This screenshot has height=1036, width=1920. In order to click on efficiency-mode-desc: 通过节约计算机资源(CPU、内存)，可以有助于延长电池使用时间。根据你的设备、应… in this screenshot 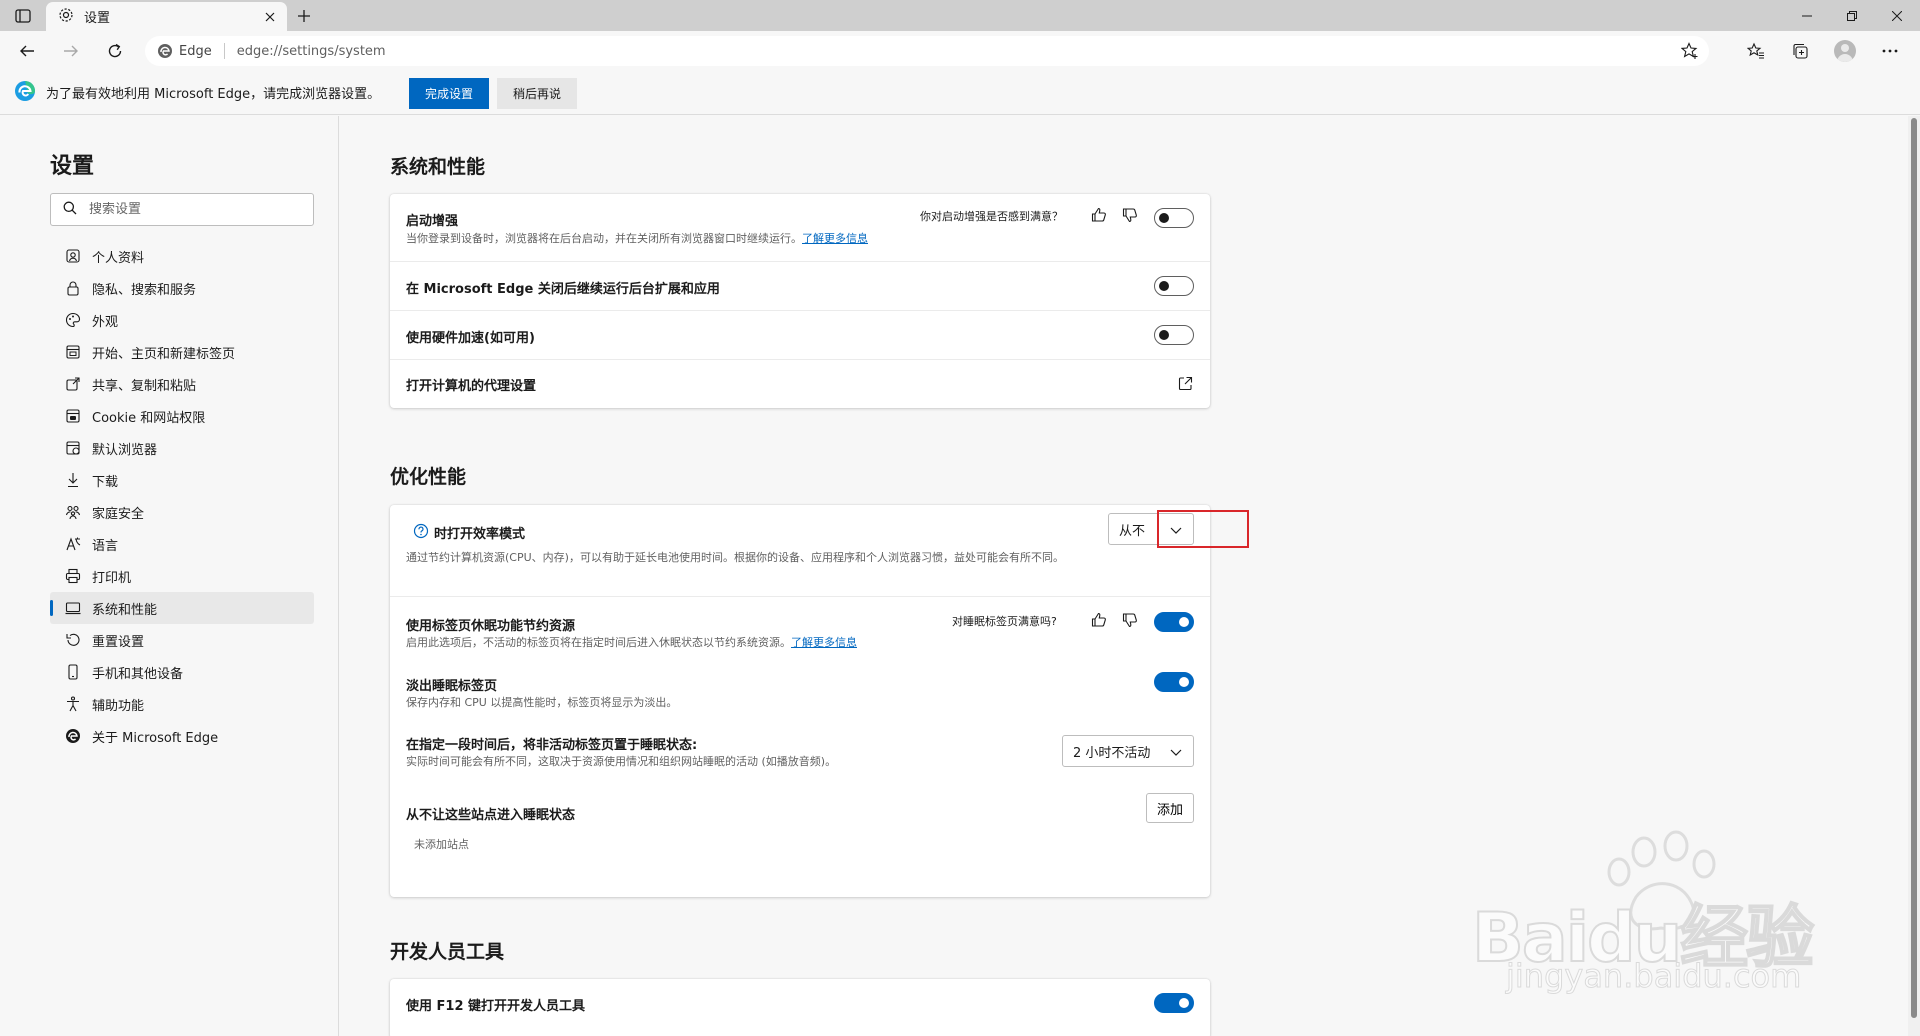, I will do `click(735, 557)`.